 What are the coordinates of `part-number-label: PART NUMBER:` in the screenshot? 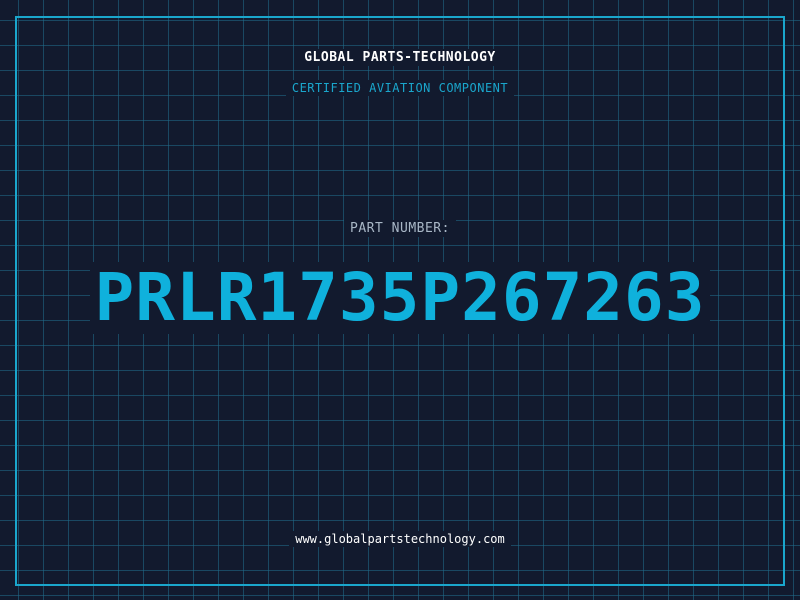 It's located at (400, 228).